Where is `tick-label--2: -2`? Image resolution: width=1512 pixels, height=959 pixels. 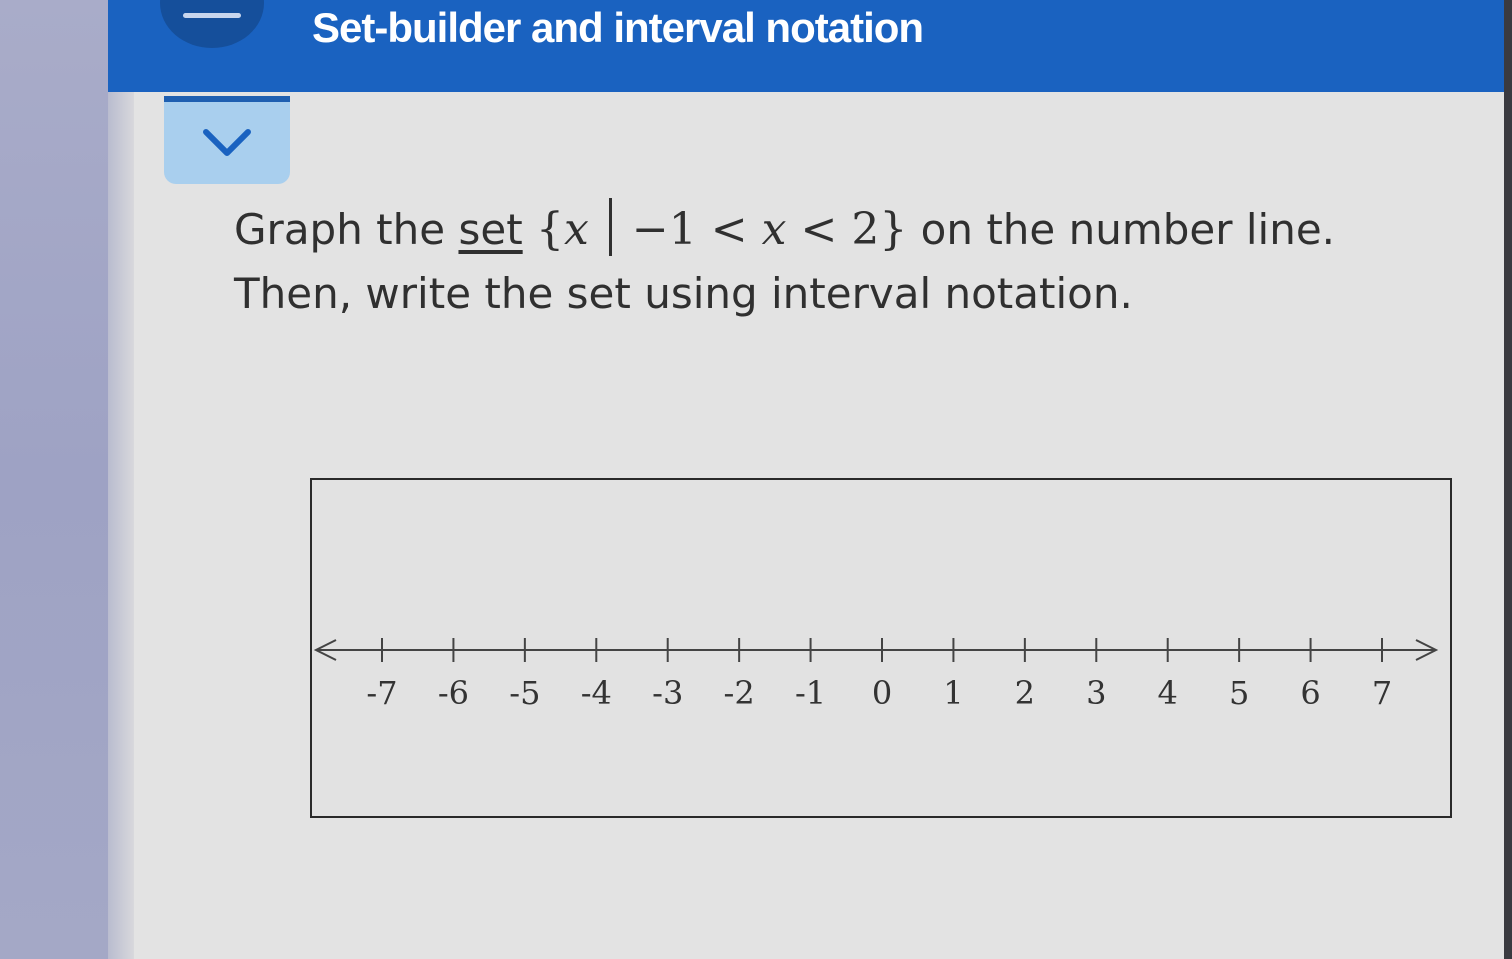
tick-label--2: -2 is located at coordinates (739, 693).